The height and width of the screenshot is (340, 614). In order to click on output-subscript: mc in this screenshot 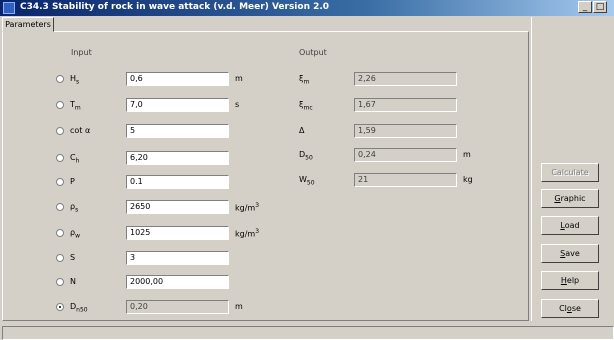, I will do `click(308, 108)`.